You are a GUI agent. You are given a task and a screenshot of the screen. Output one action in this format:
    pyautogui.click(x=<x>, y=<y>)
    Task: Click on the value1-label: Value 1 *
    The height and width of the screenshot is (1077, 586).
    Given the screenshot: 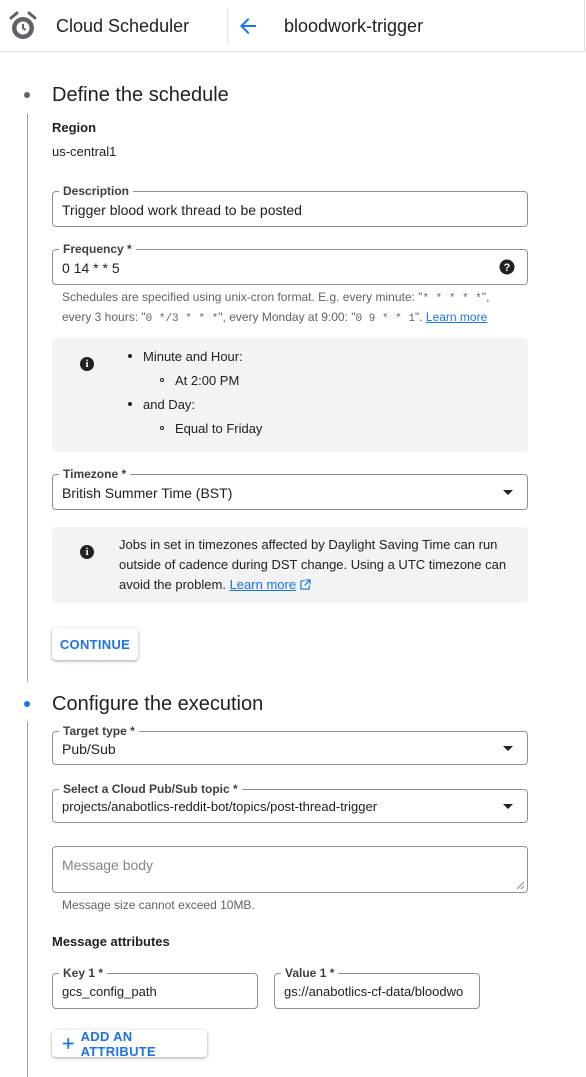 What is the action you would take?
    pyautogui.click(x=310, y=973)
    